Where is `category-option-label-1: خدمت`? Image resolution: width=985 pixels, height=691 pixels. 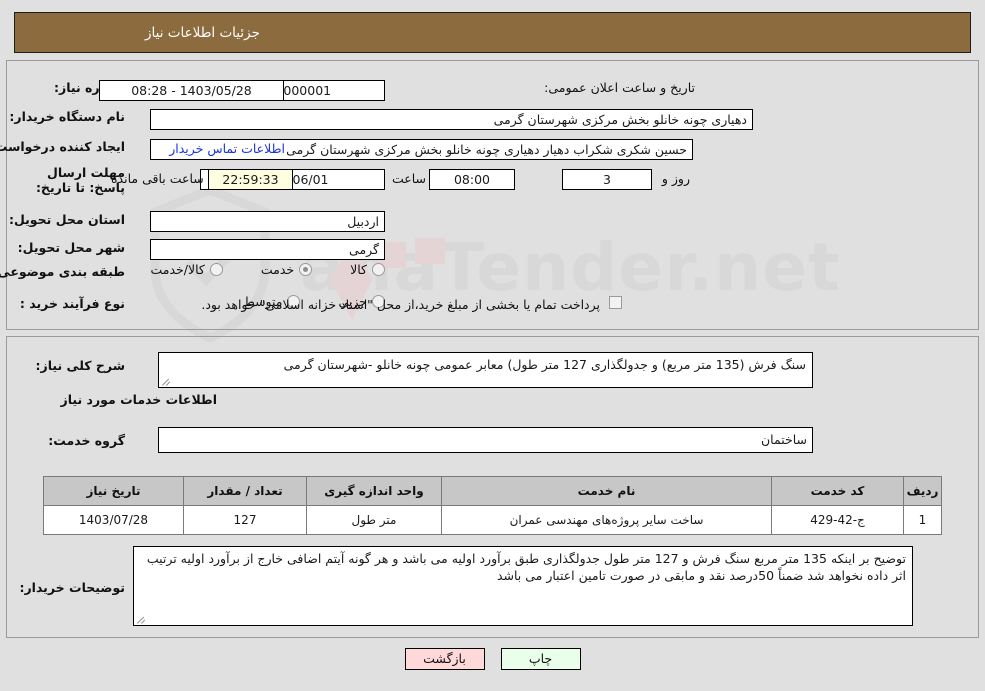
category-option-label-1: خدمت is located at coordinates (277, 269).